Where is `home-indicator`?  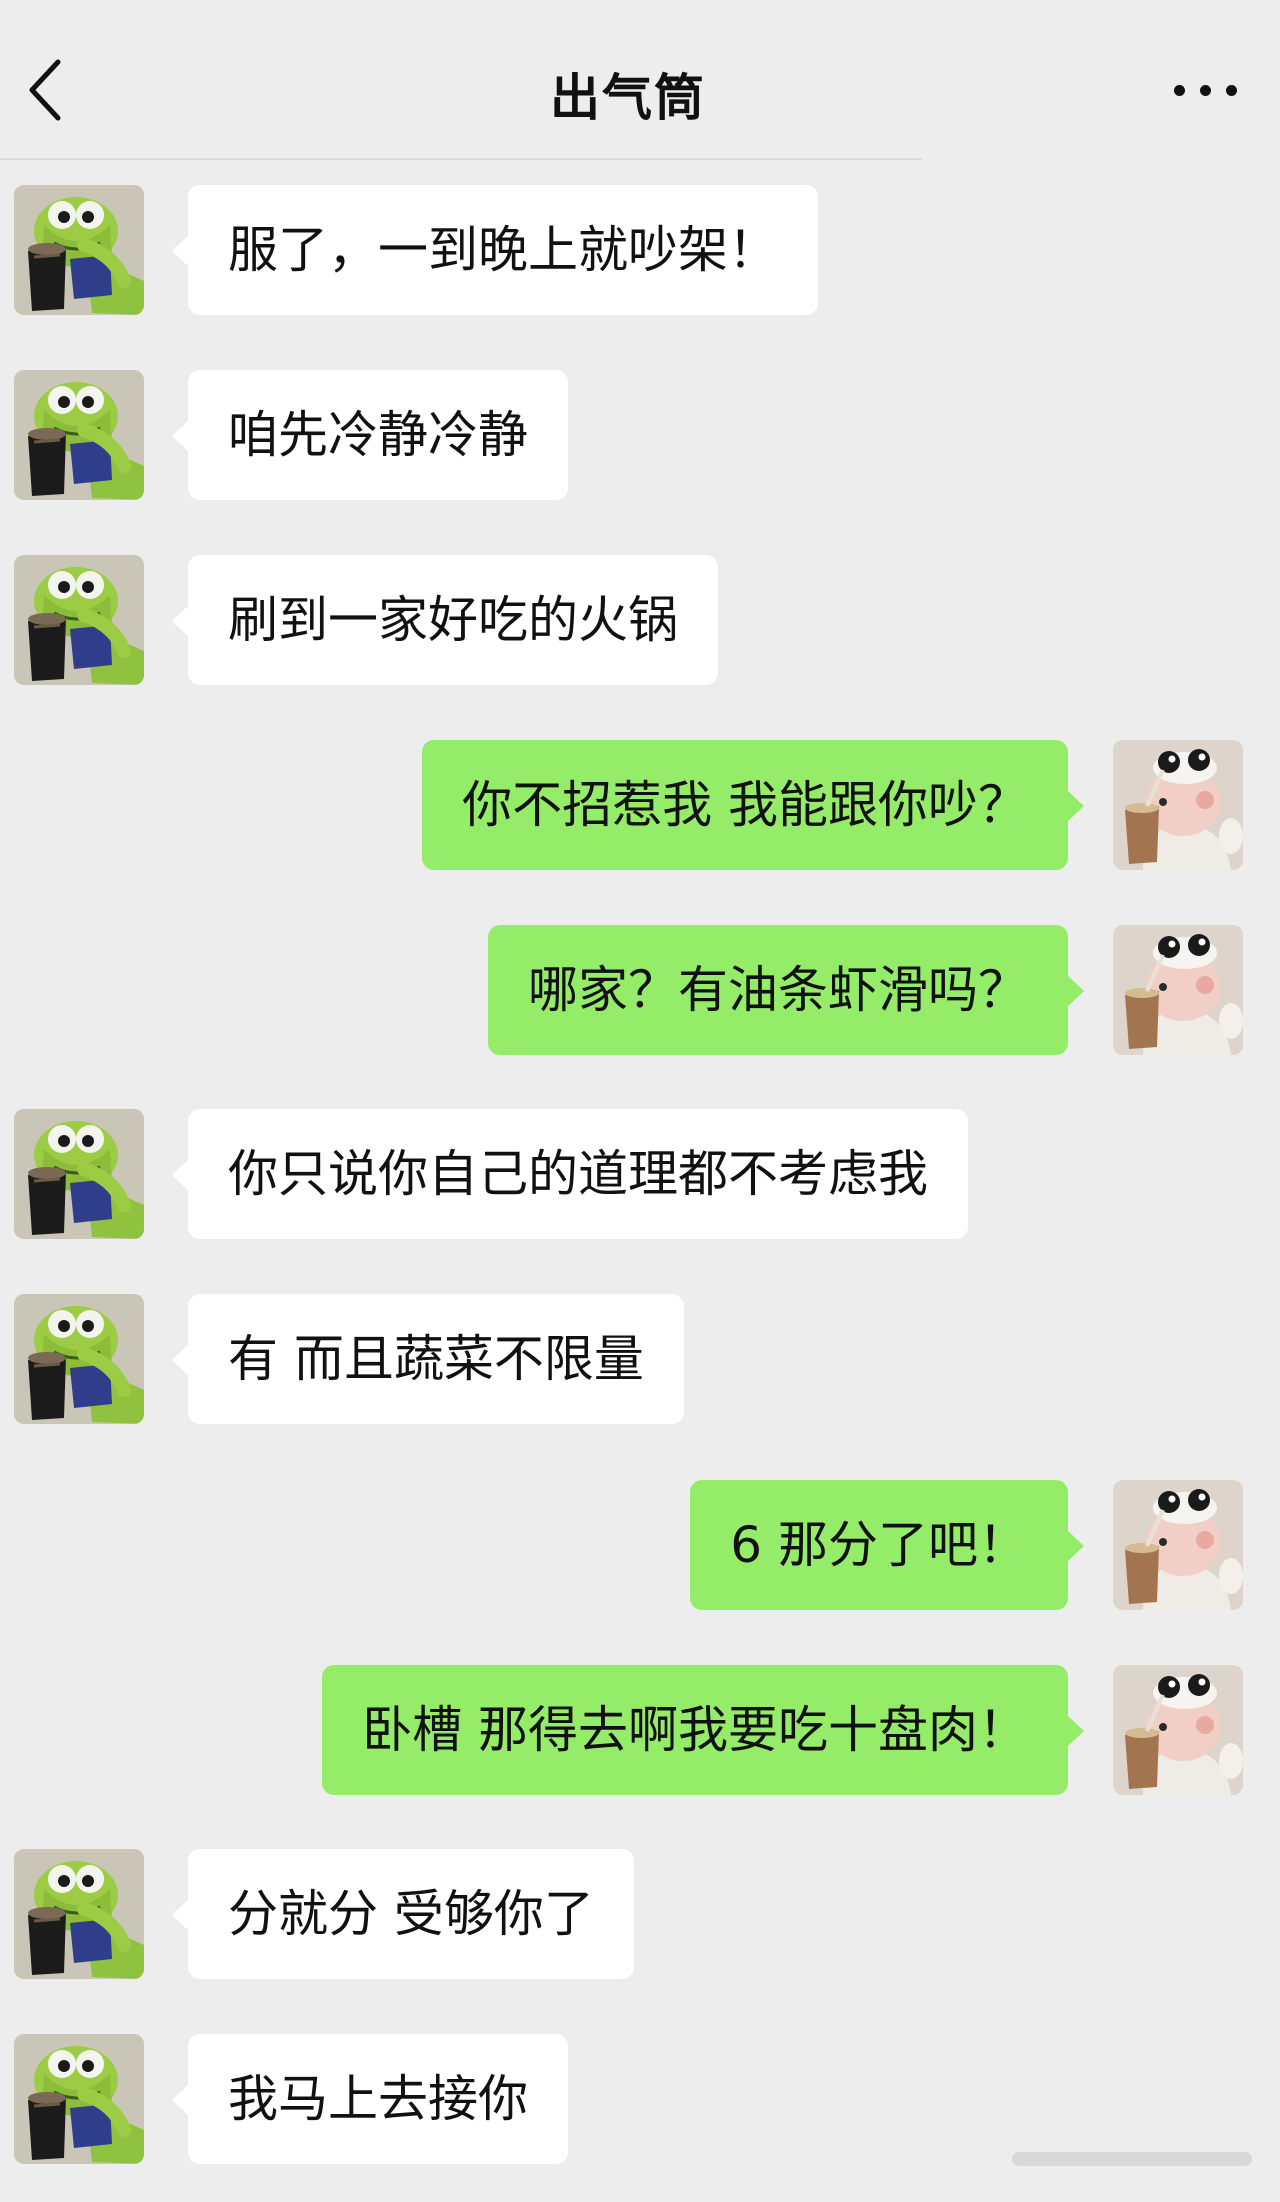 home-indicator is located at coordinates (1132, 2159).